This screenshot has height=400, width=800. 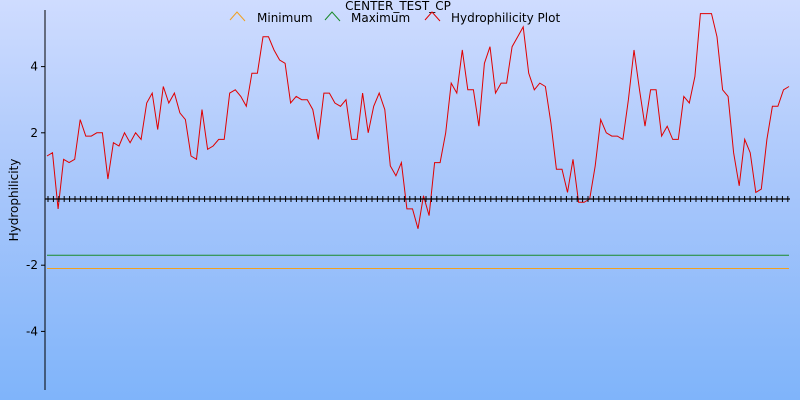 What do you see at coordinates (237, 16) in the screenshot?
I see `minimum-line-marker-icon` at bounding box center [237, 16].